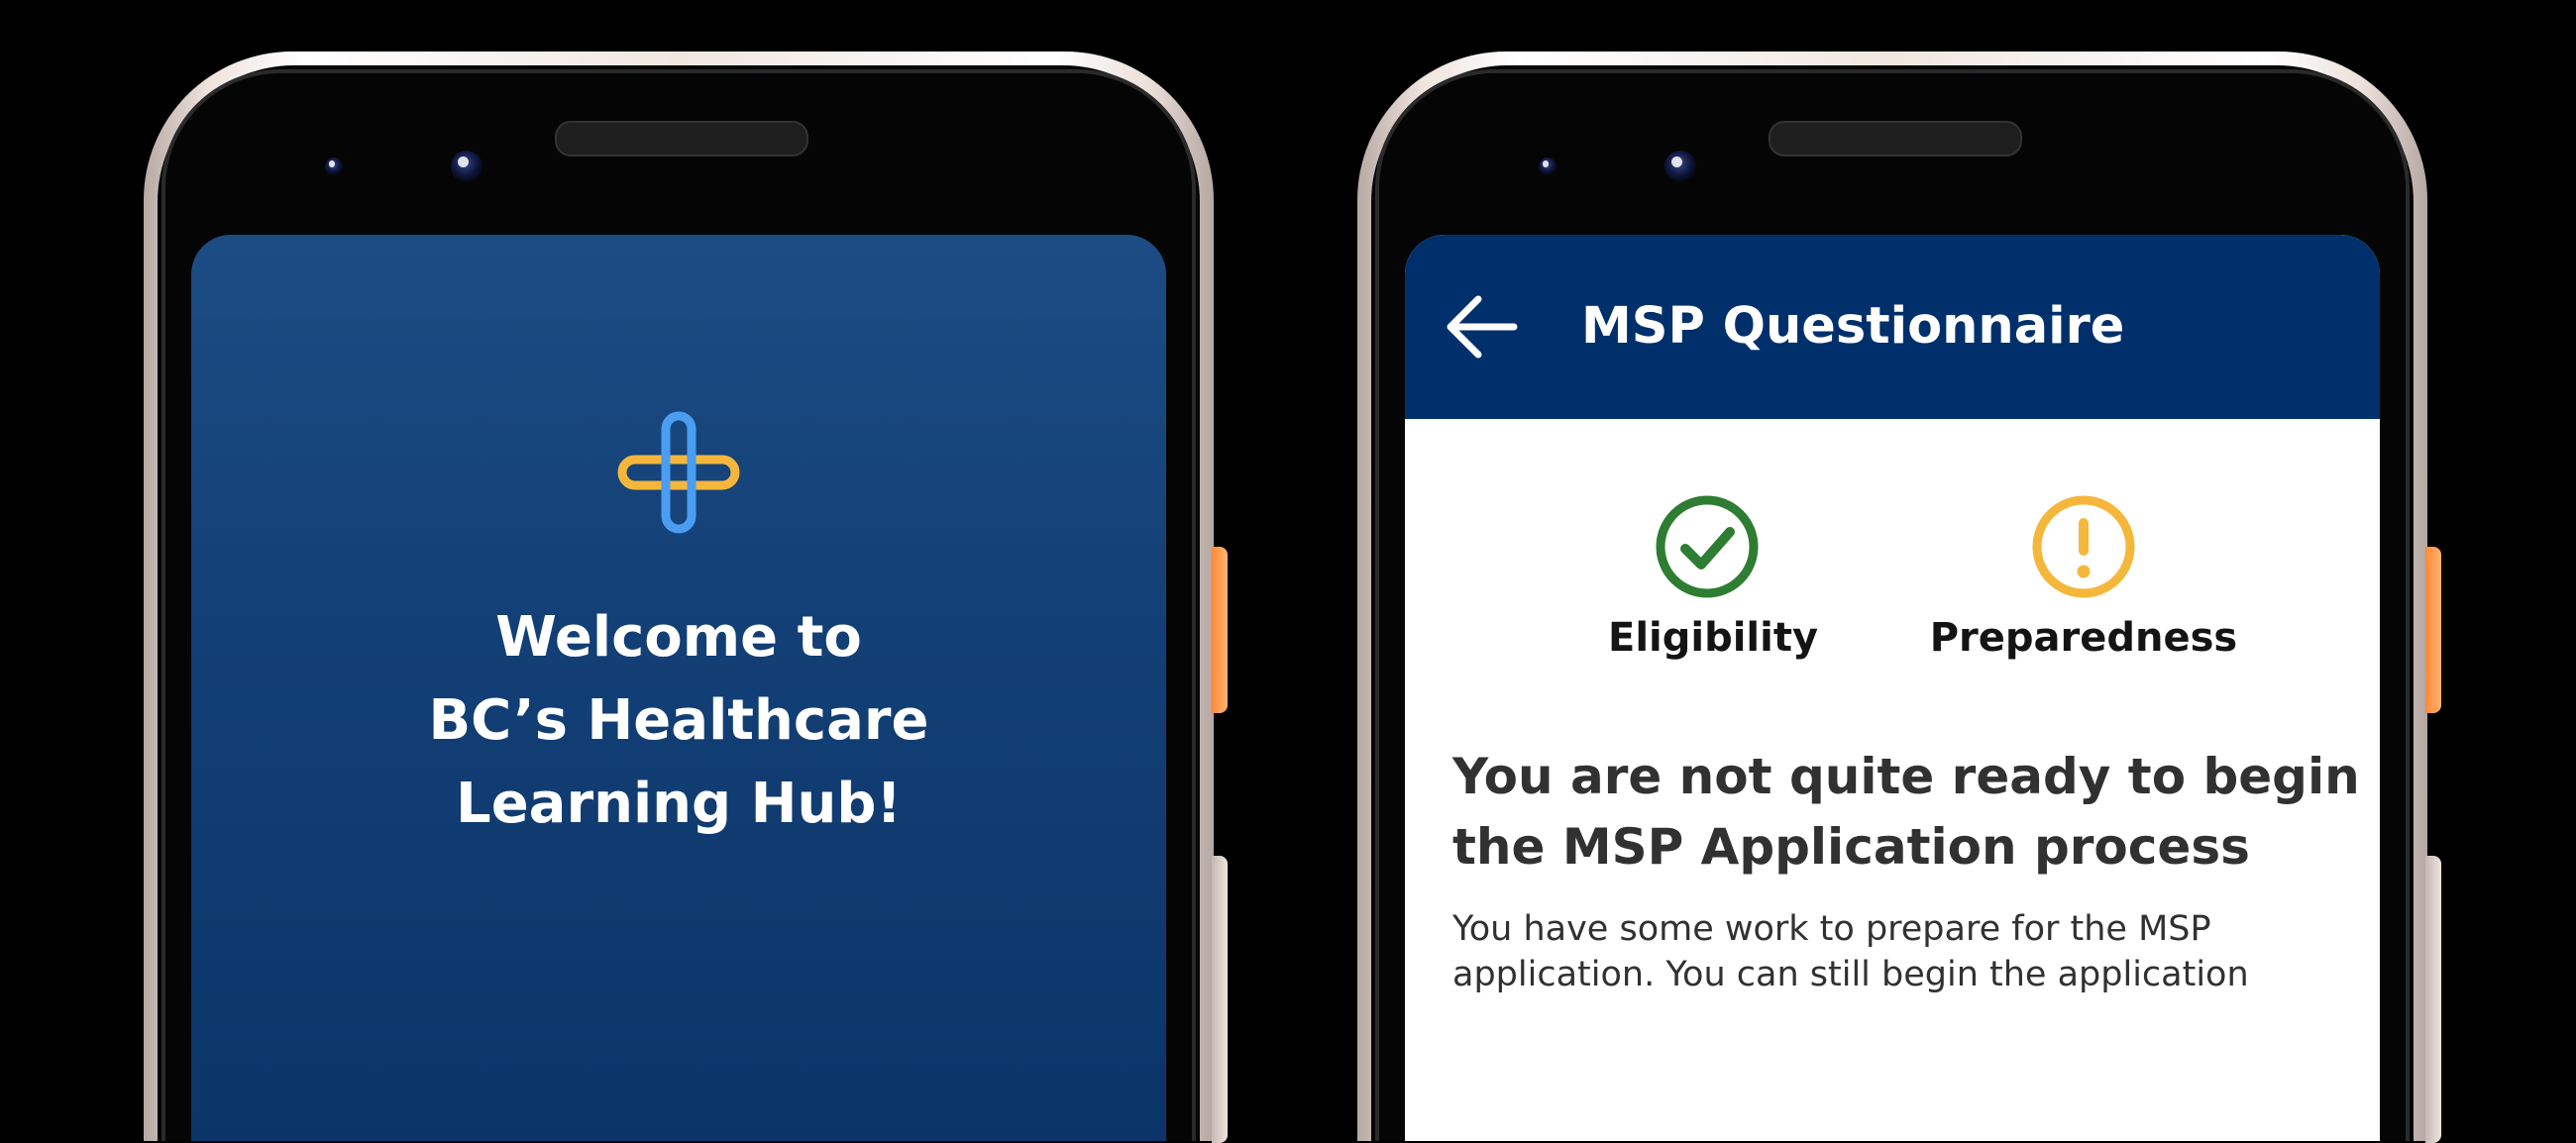 The image size is (2576, 1143). Describe the element at coordinates (2083, 546) in the screenshot. I see `exclamation-circle-icon` at that location.